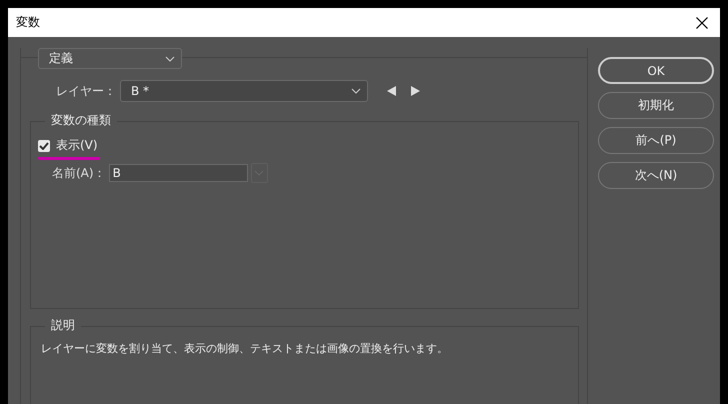 Image resolution: width=728 pixels, height=404 pixels. What do you see at coordinates (415, 91) in the screenshot?
I see `next-arrow-icon` at bounding box center [415, 91].